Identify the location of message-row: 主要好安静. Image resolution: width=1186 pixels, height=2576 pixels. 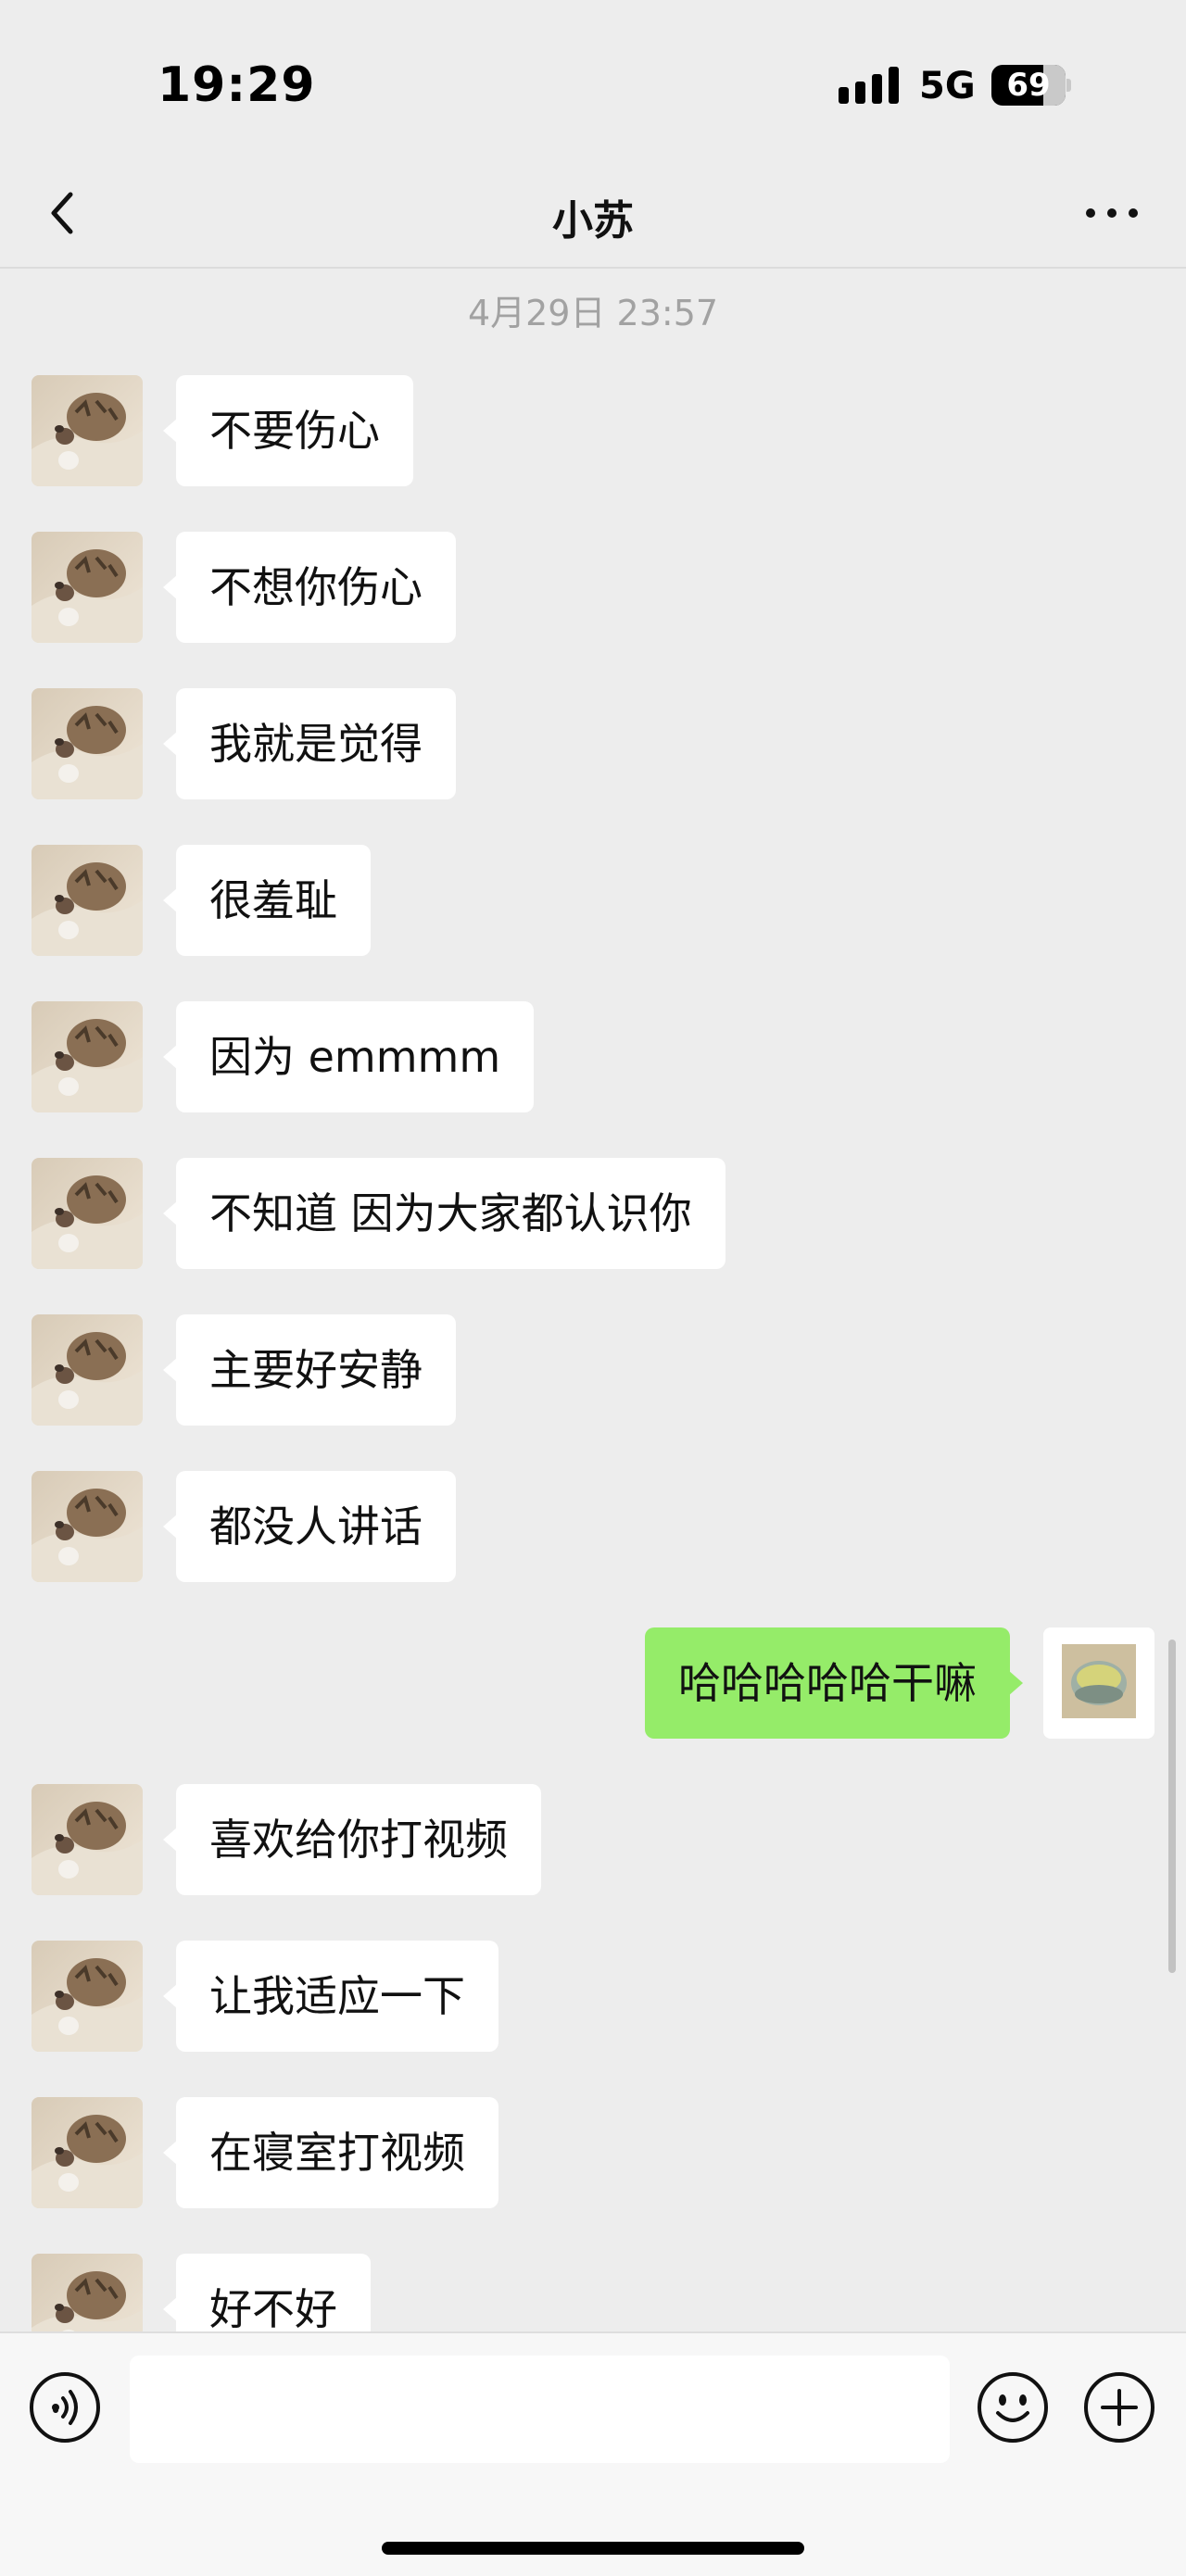
(593, 1370).